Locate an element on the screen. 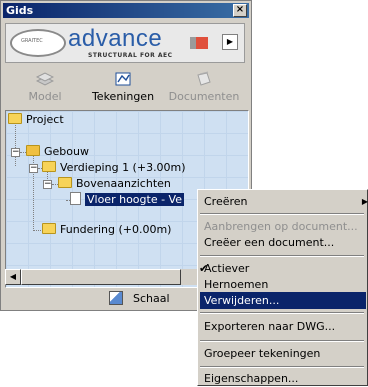 The width and height of the screenshot is (368, 387). close-button: × is located at coordinates (240, 10).